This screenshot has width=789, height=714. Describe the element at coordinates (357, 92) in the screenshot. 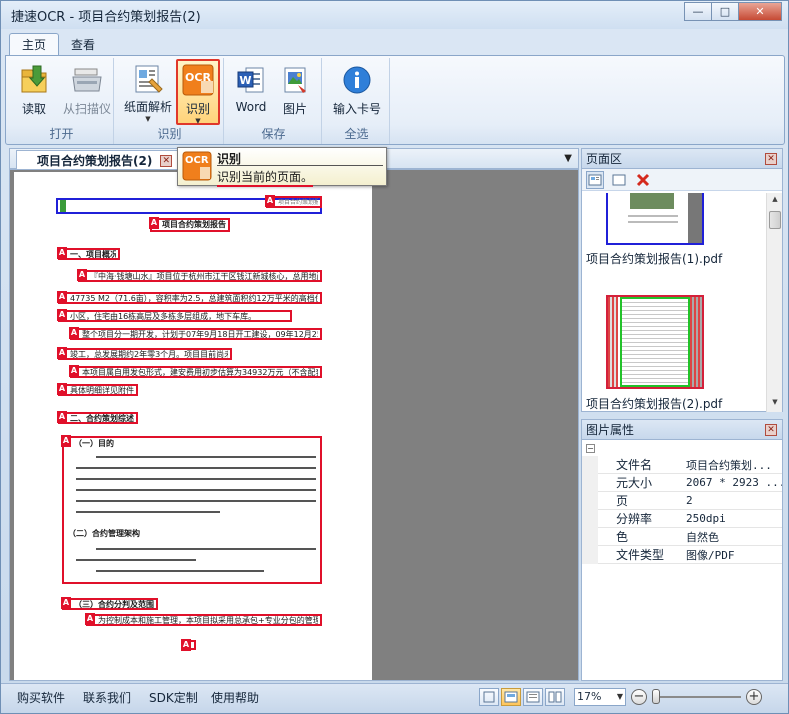

I see `enter-serial-button: 输入卡号` at that location.